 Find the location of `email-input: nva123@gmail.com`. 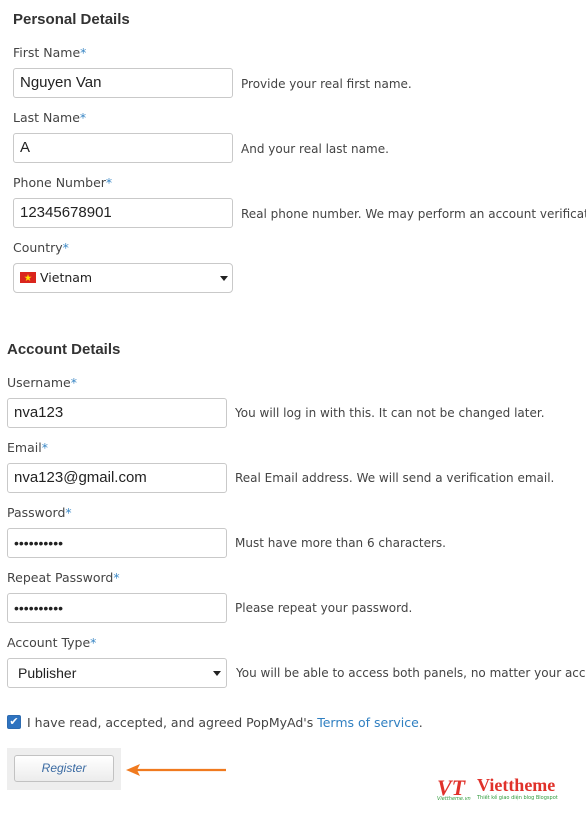

email-input: nva123@gmail.com is located at coordinates (117, 478).